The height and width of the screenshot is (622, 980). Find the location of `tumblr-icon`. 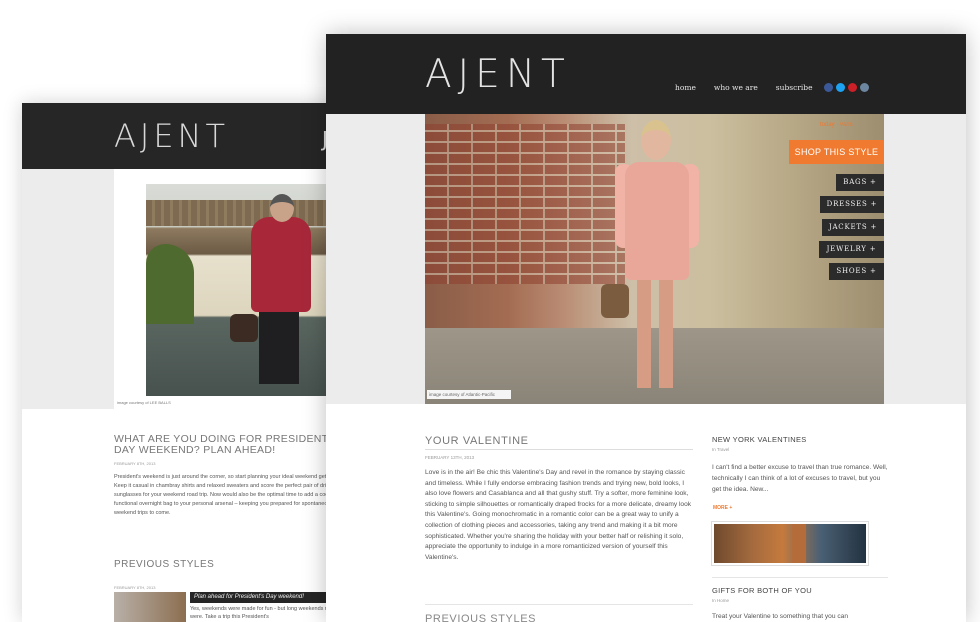

tumblr-icon is located at coordinates (864, 87).